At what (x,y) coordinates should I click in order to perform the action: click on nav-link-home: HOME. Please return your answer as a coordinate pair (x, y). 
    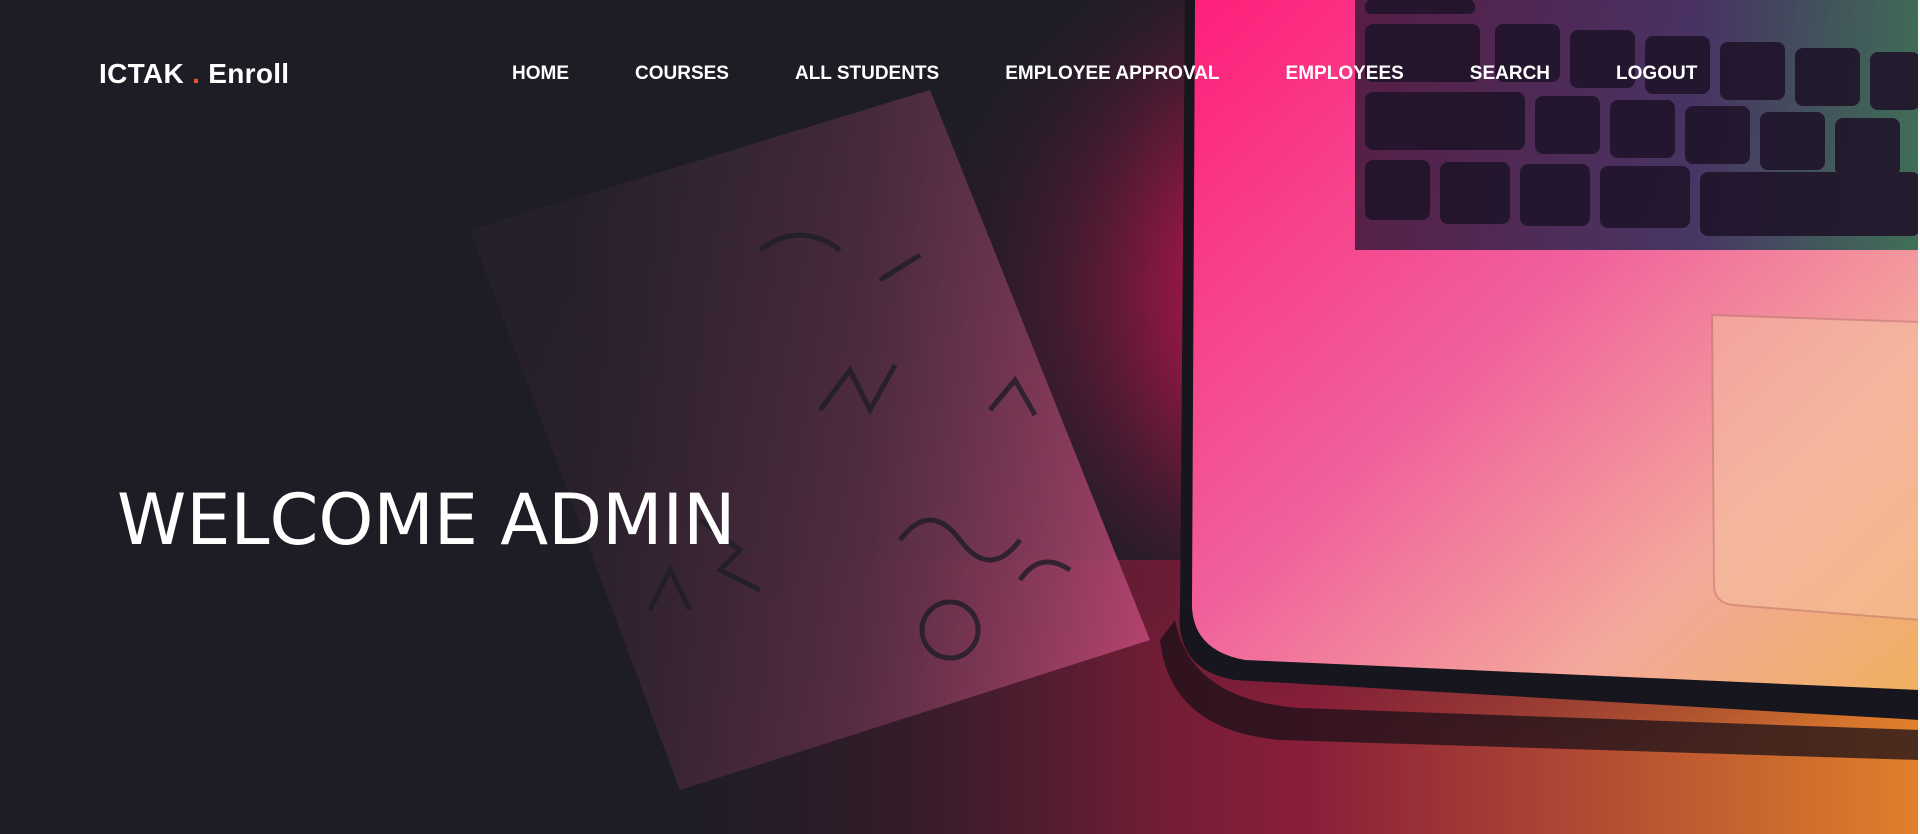
    Looking at the image, I should click on (540, 74).